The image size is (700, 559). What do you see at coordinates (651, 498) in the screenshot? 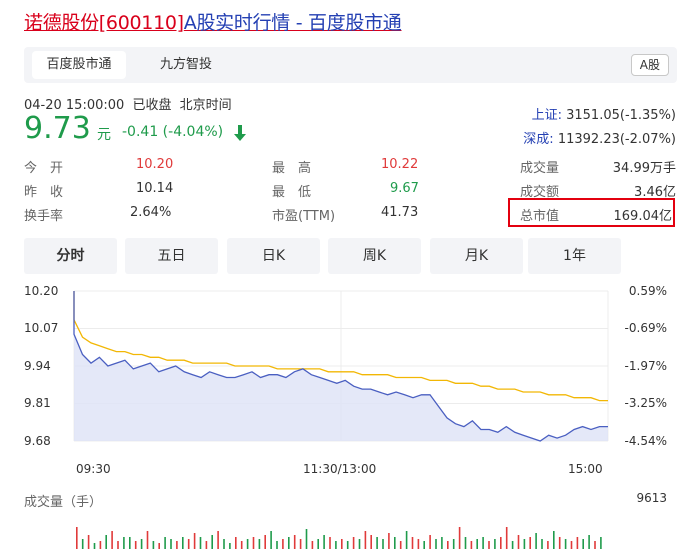
I see `volume-max-label: 9613` at bounding box center [651, 498].